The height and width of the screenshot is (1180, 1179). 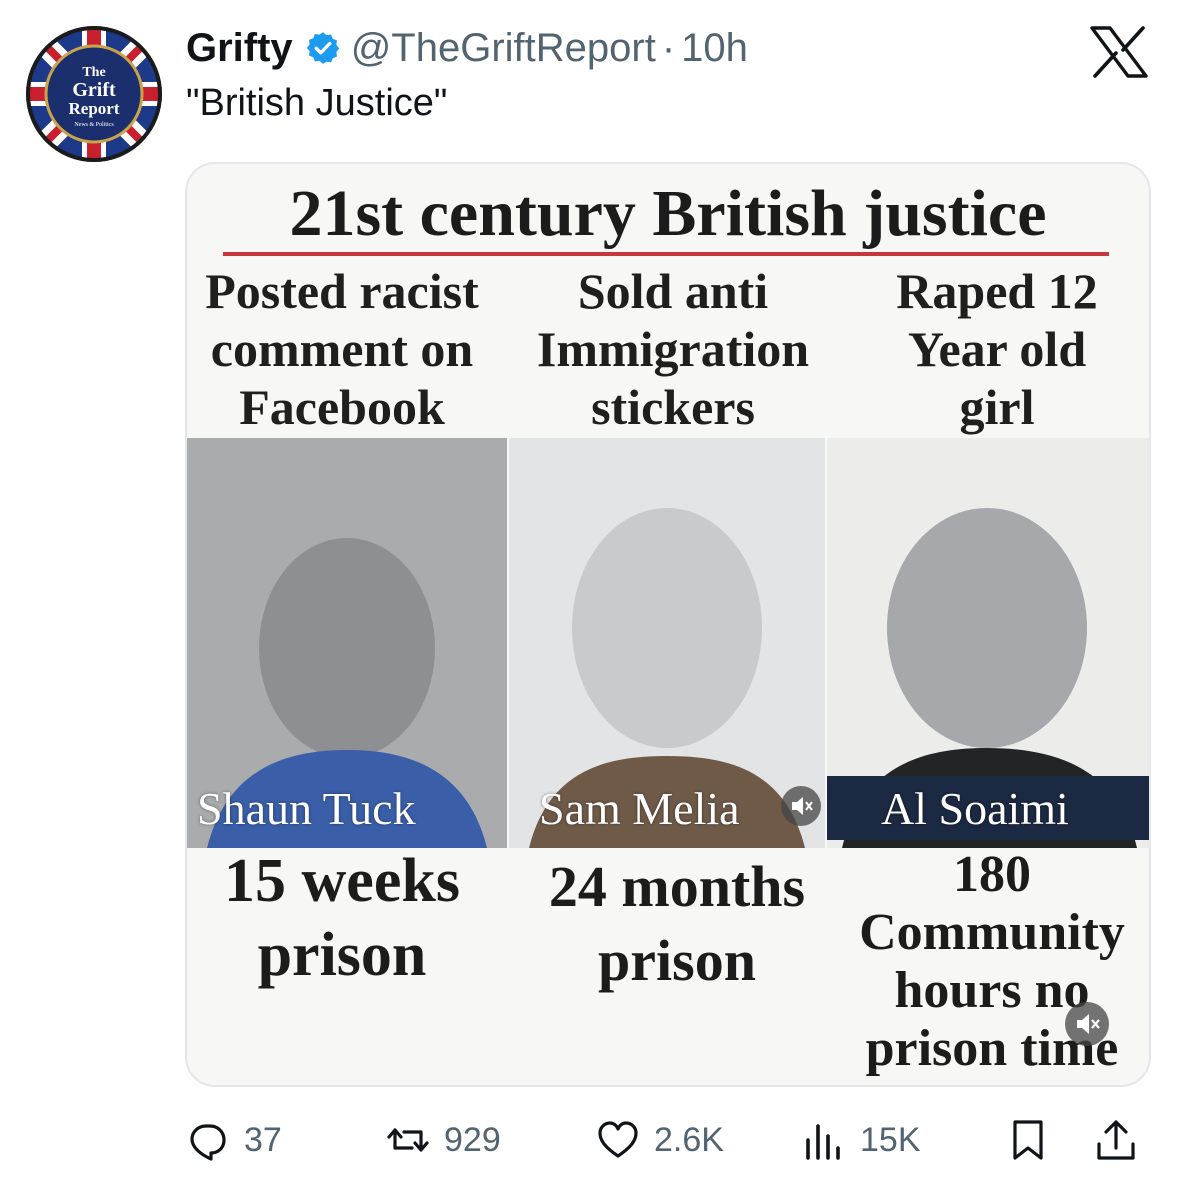 I want to click on repost-button: 929, so click(x=443, y=1140).